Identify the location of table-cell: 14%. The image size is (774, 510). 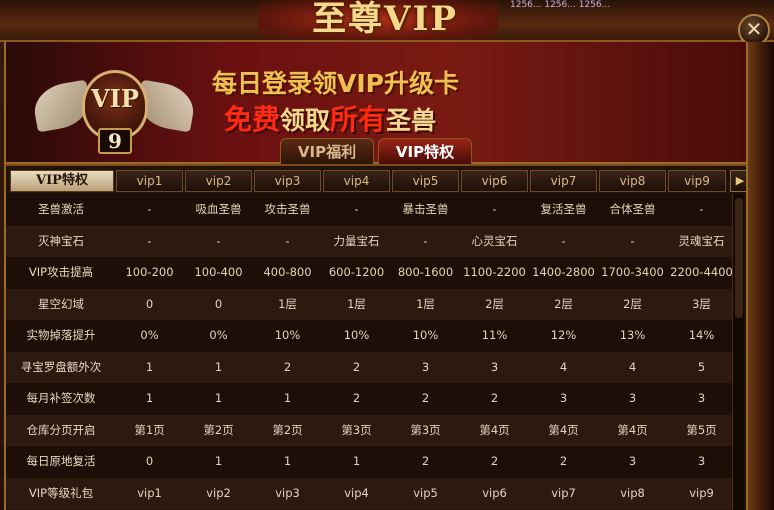
(701, 335).